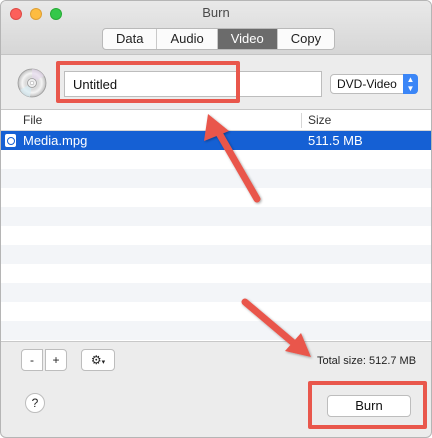 The width and height of the screenshot is (432, 438). Describe the element at coordinates (55, 140) in the screenshot. I see `file-name-cell: Media.mpg` at that location.